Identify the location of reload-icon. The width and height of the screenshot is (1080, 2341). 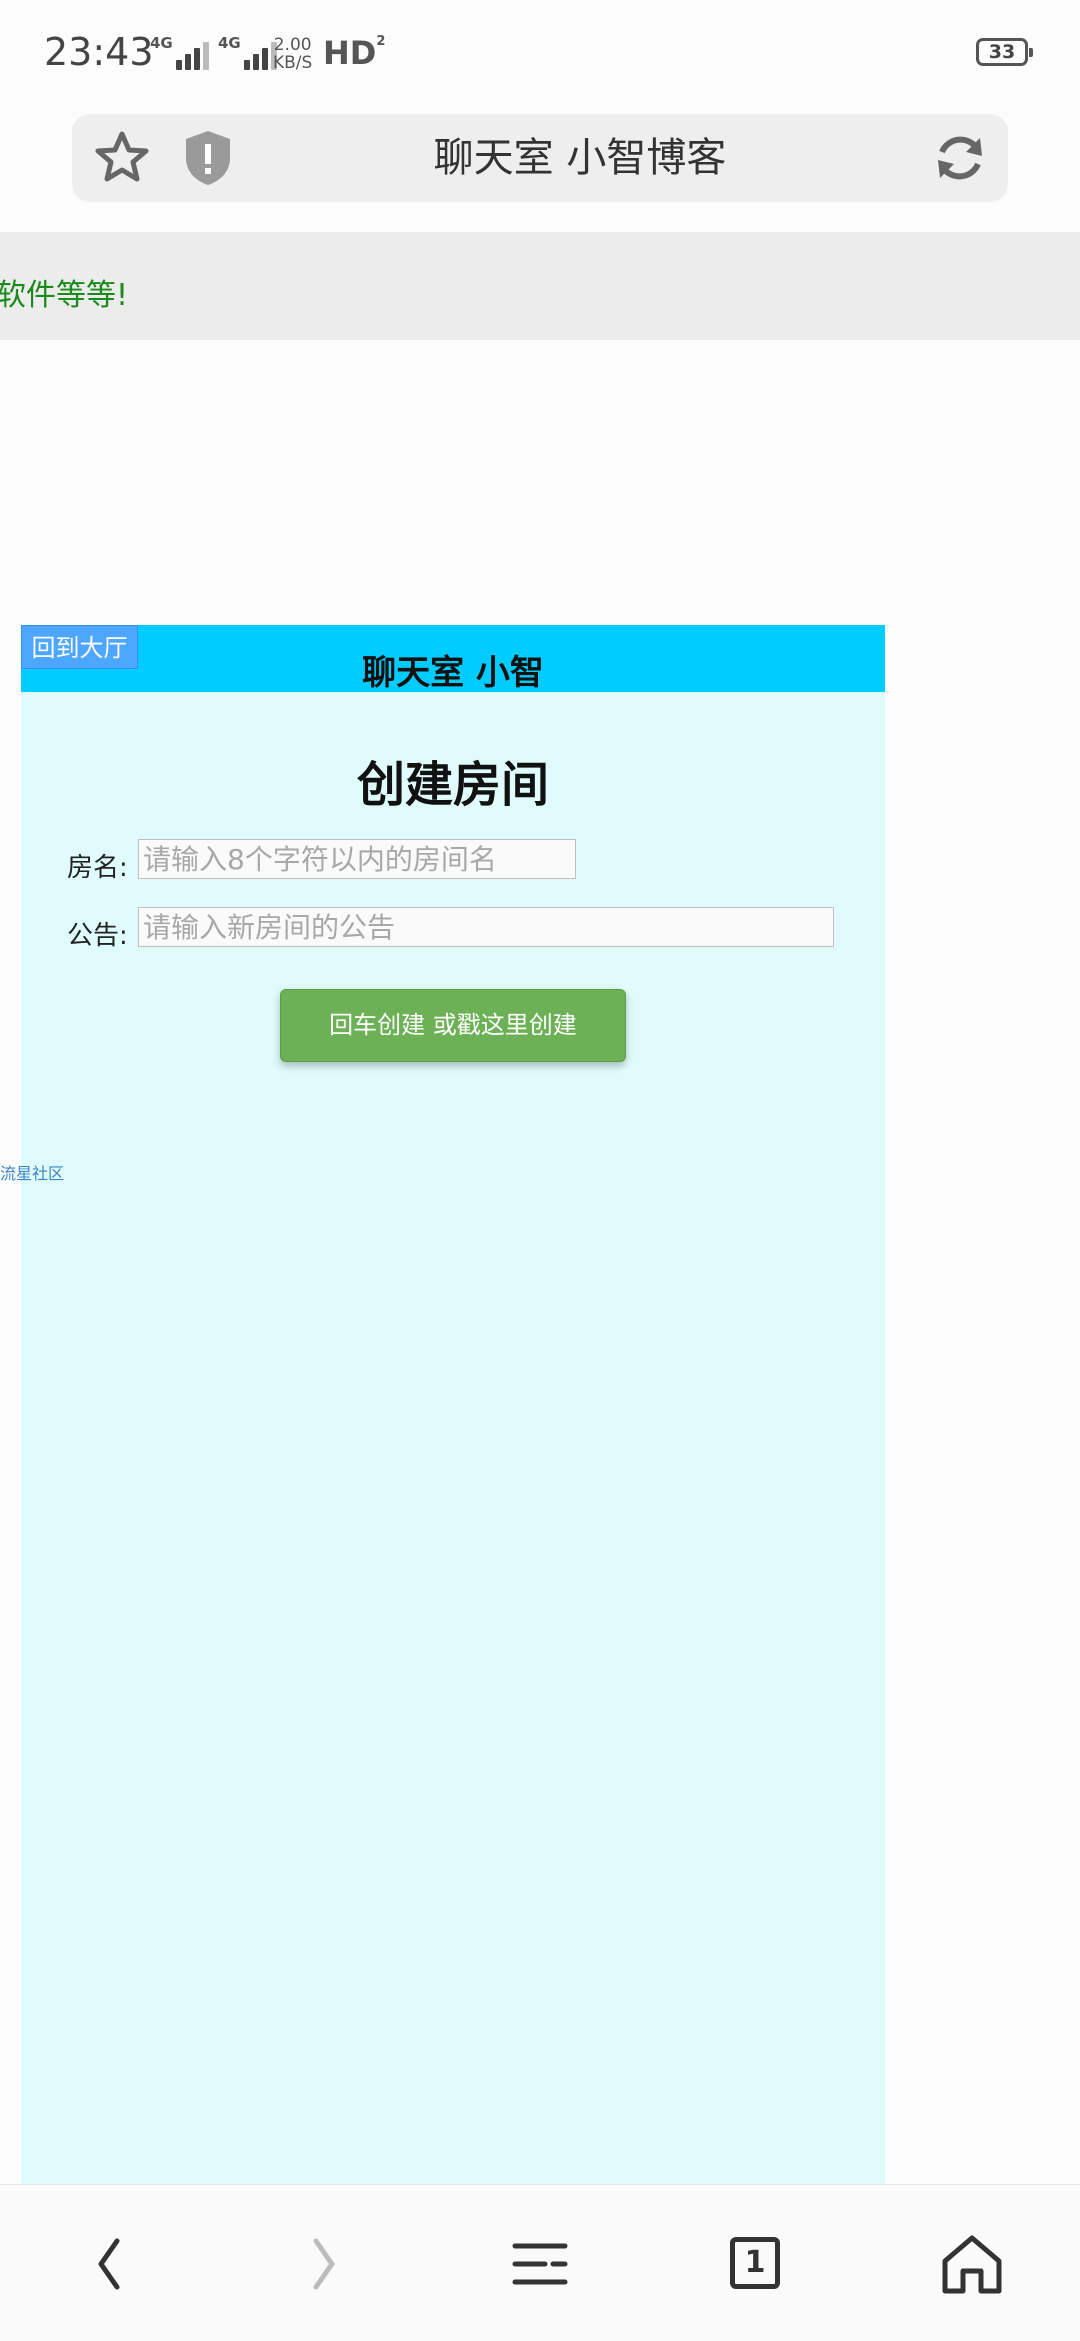
(960, 158).